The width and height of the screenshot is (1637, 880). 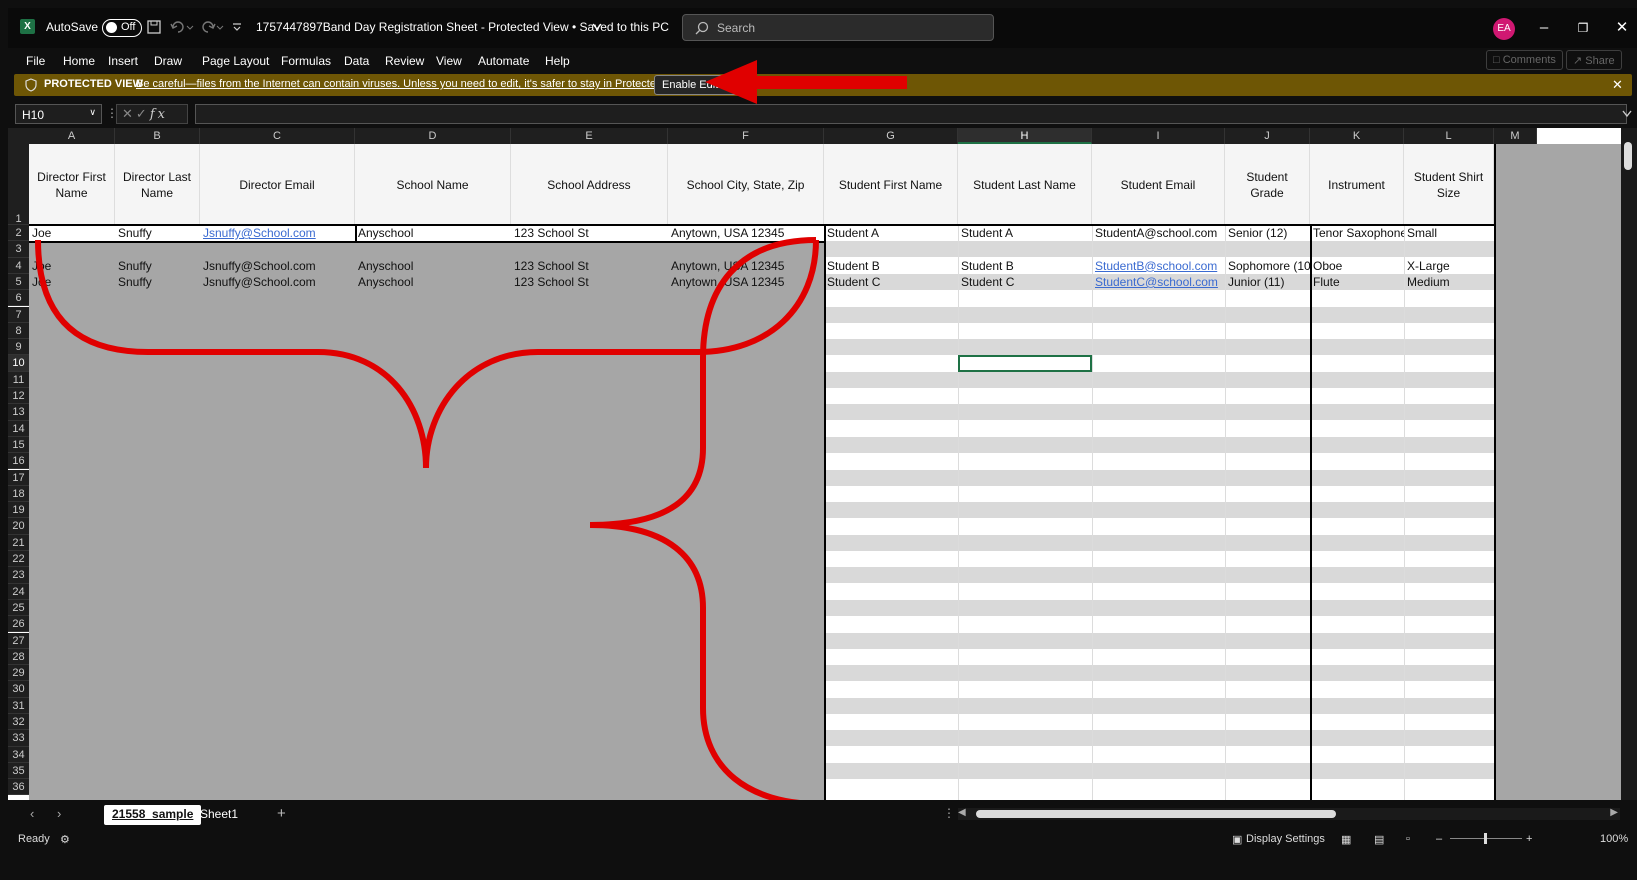 I want to click on scroll-right-icon: ▶, so click(x=1614, y=812).